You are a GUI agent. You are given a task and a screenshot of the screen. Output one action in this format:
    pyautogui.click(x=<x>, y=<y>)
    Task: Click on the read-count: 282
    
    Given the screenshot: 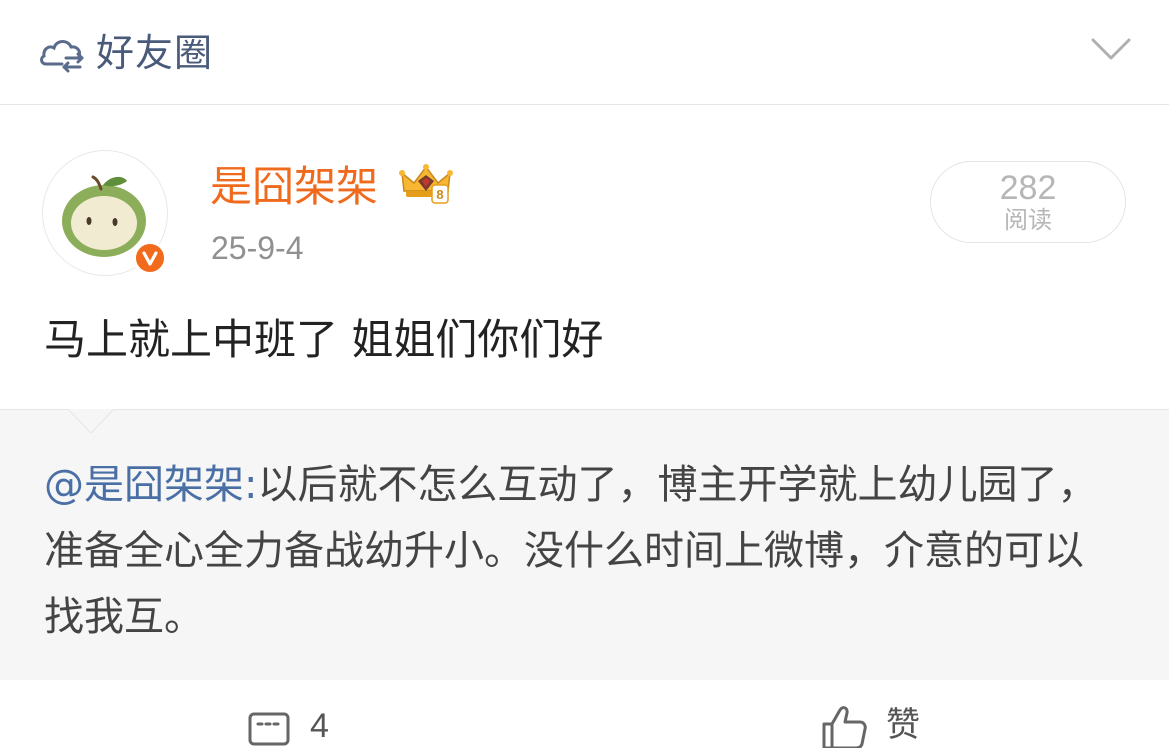 What is the action you would take?
    pyautogui.click(x=1028, y=188)
    